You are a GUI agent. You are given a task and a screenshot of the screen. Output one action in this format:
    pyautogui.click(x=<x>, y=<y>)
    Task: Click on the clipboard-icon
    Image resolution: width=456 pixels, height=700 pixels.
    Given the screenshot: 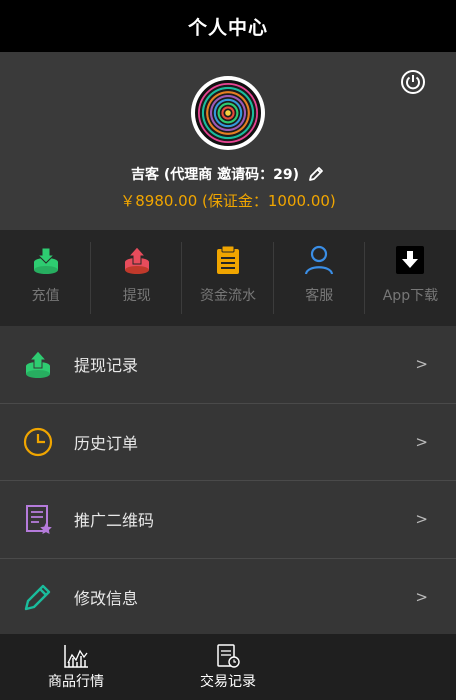 What is the action you would take?
    pyautogui.click(x=228, y=259)
    